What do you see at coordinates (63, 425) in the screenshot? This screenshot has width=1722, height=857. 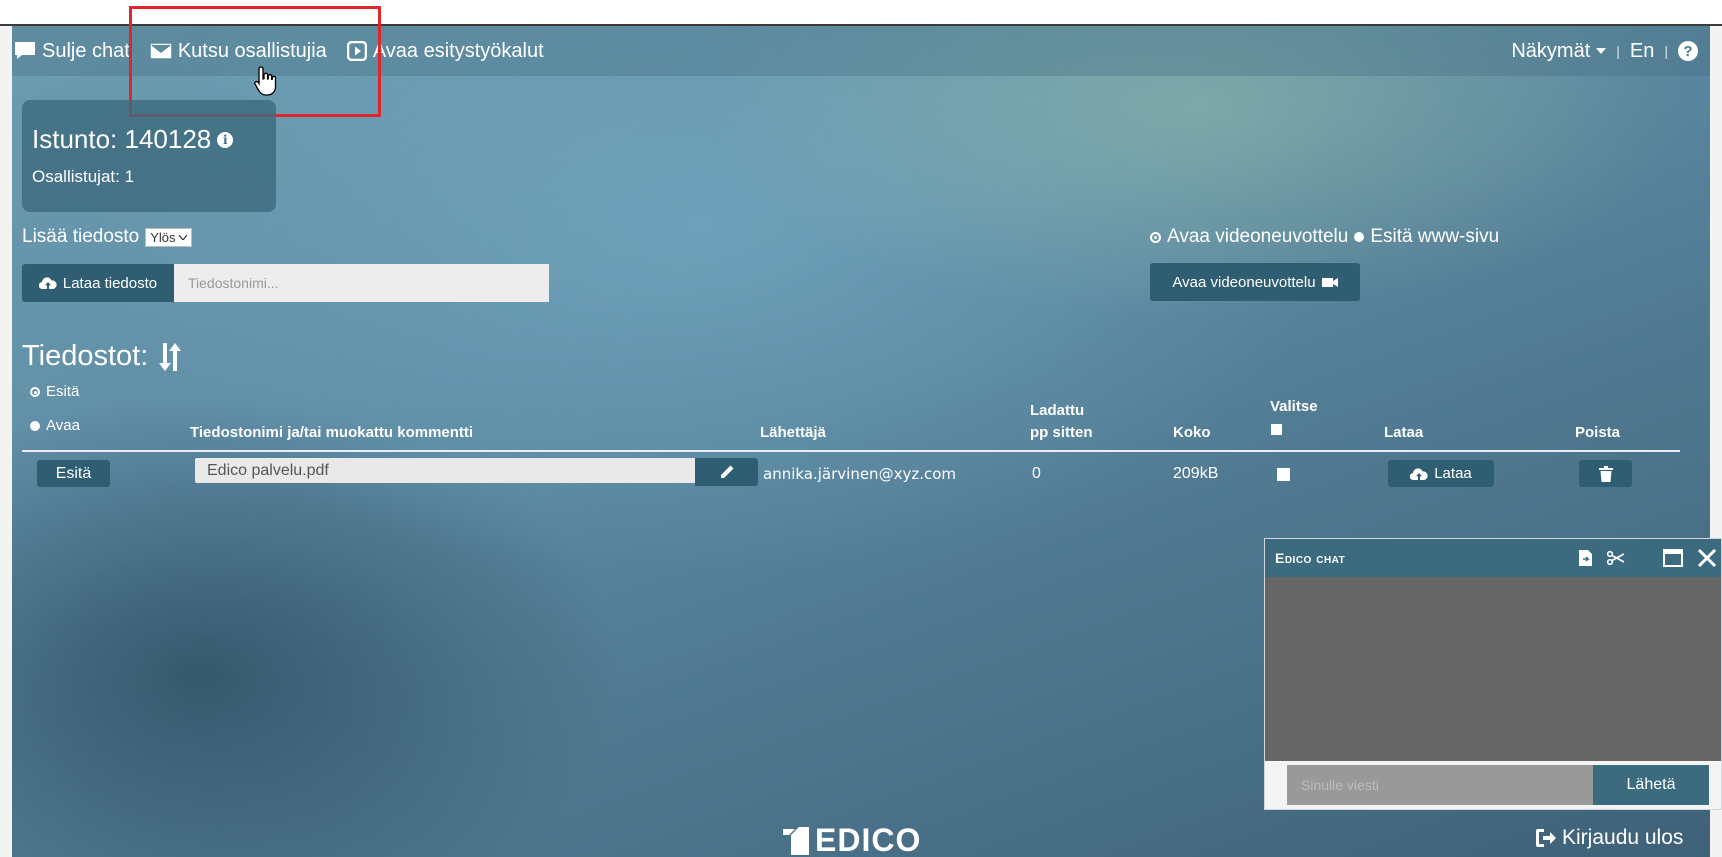 I see `radio-open-label: Avaa` at bounding box center [63, 425].